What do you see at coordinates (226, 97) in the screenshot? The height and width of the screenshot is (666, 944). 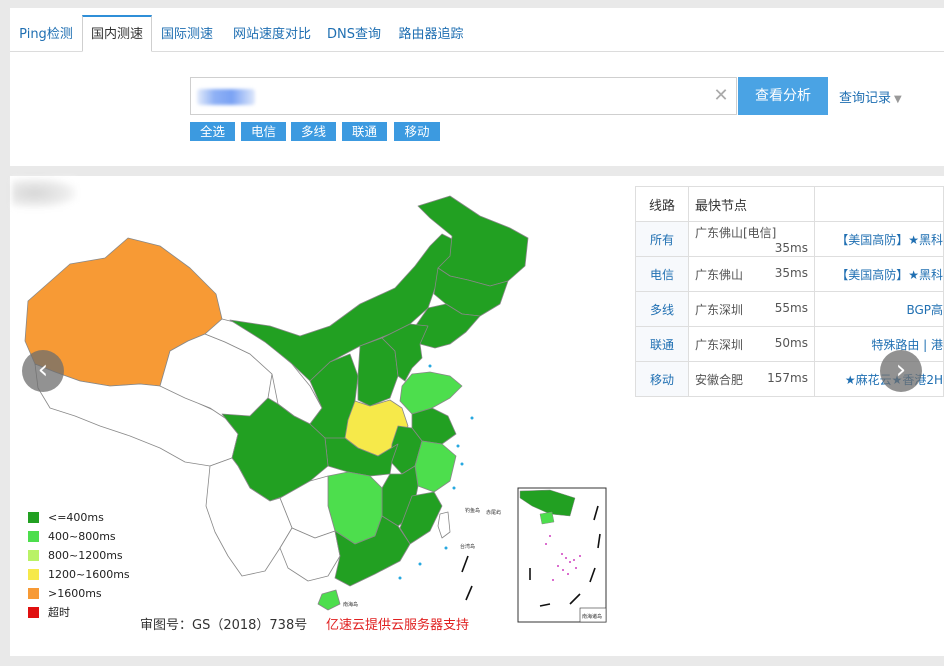 I see `blurred-url-text` at bounding box center [226, 97].